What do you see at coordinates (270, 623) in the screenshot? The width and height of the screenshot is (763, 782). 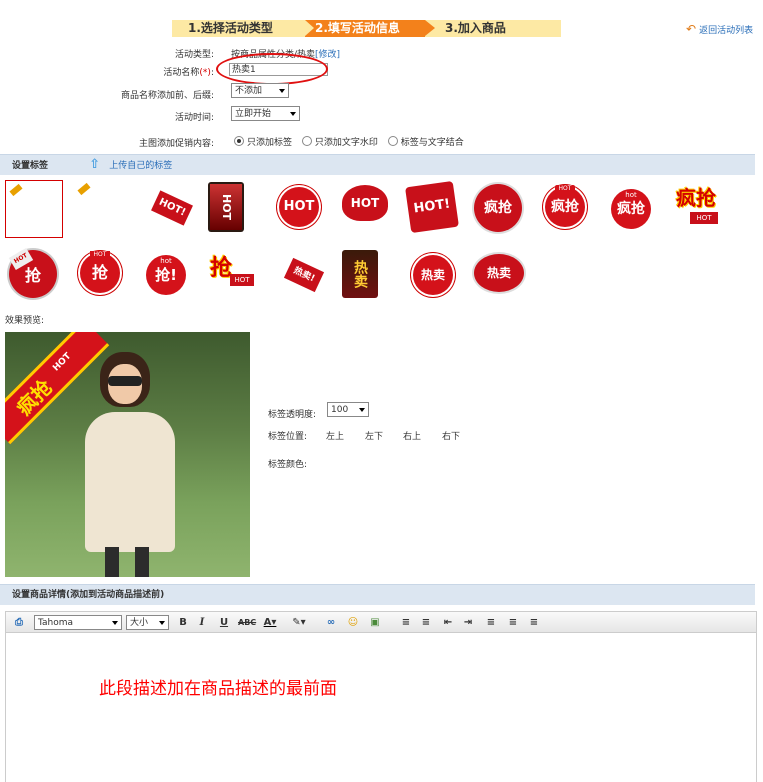 I see `text-color-icon: A▾` at bounding box center [270, 623].